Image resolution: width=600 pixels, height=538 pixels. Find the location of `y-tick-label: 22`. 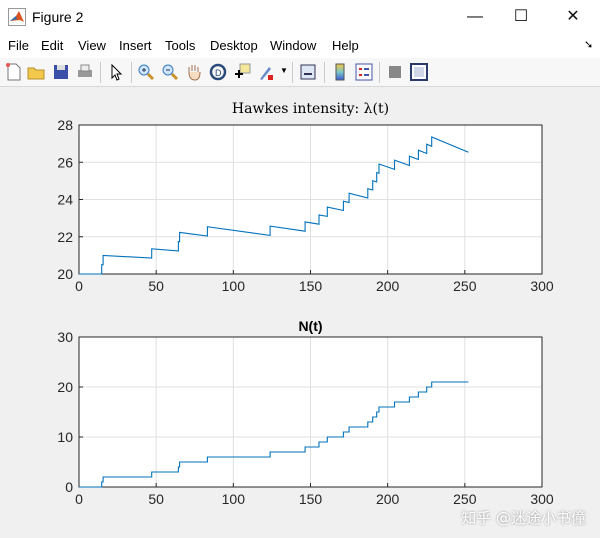

y-tick-label: 22 is located at coordinates (65, 237).